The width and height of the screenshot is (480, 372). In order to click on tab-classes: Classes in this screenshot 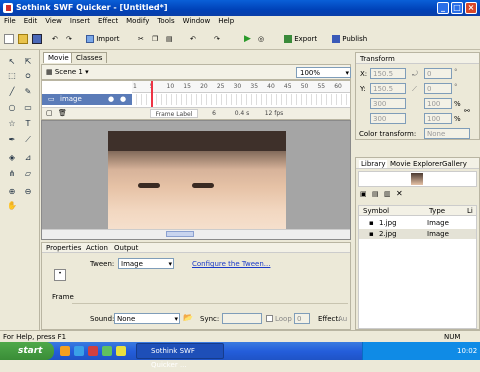, I will do `click(89, 57)`.